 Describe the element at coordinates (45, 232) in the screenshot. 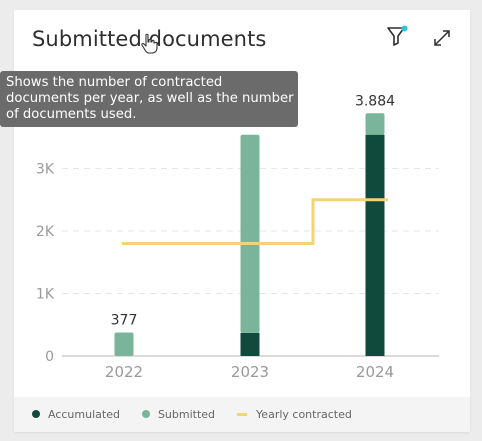

I see `y-tick-label: 2K` at that location.